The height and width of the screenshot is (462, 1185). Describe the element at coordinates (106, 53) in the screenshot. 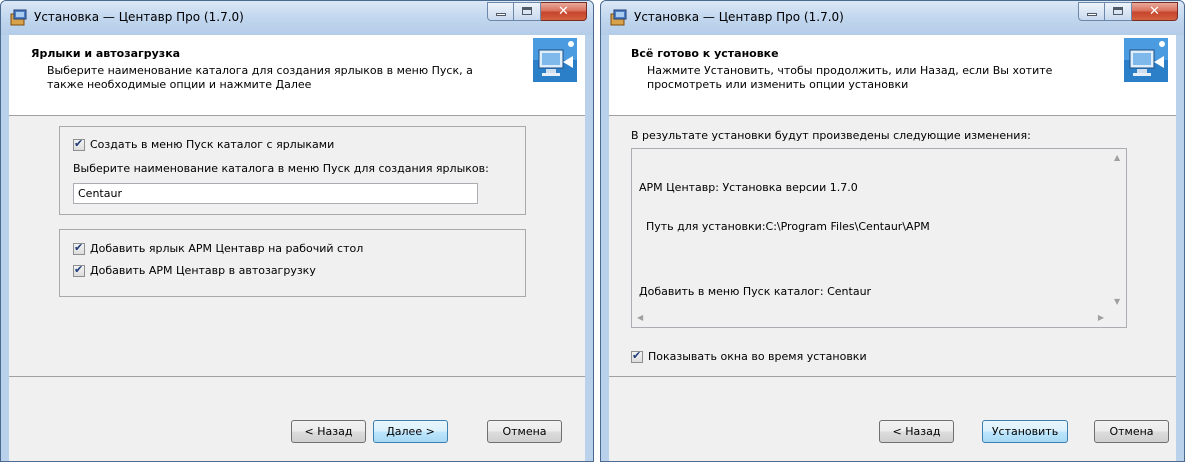

I see `page-title: Ярлыки и автозагрузка` at that location.